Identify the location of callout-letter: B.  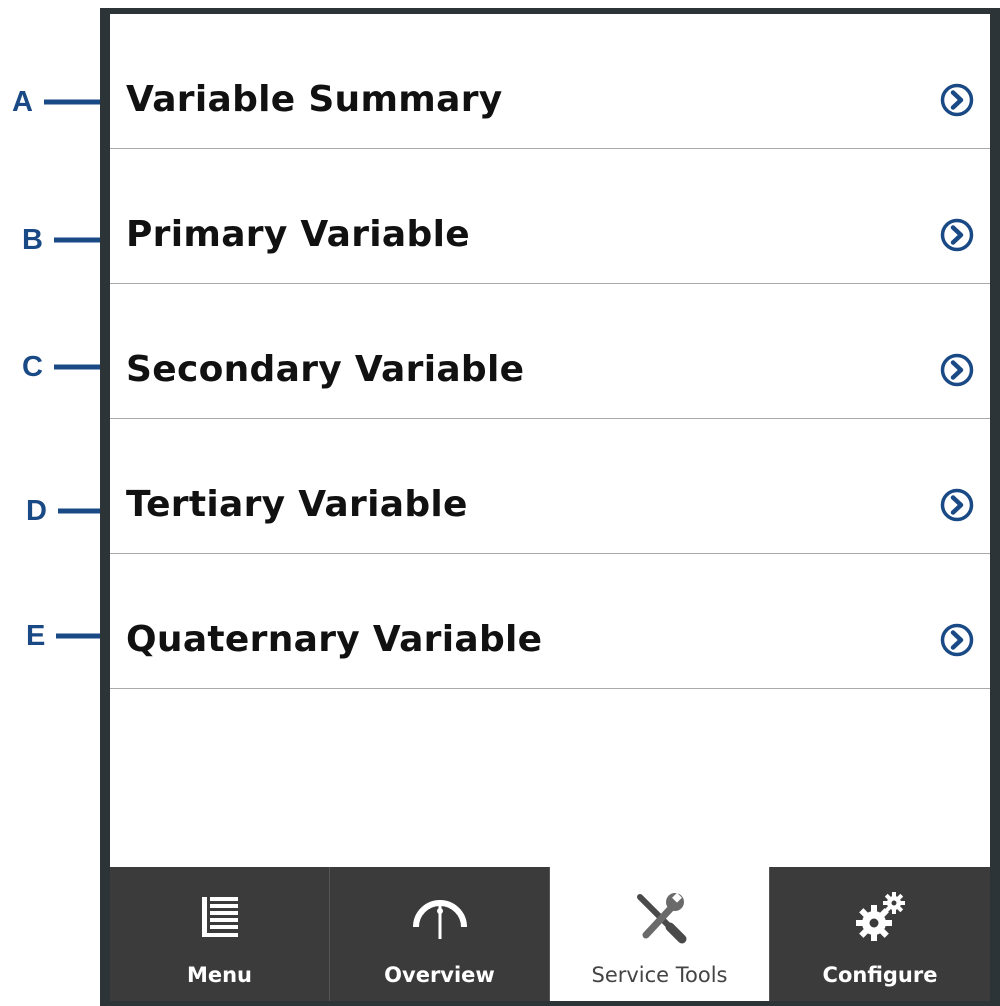
(32, 240).